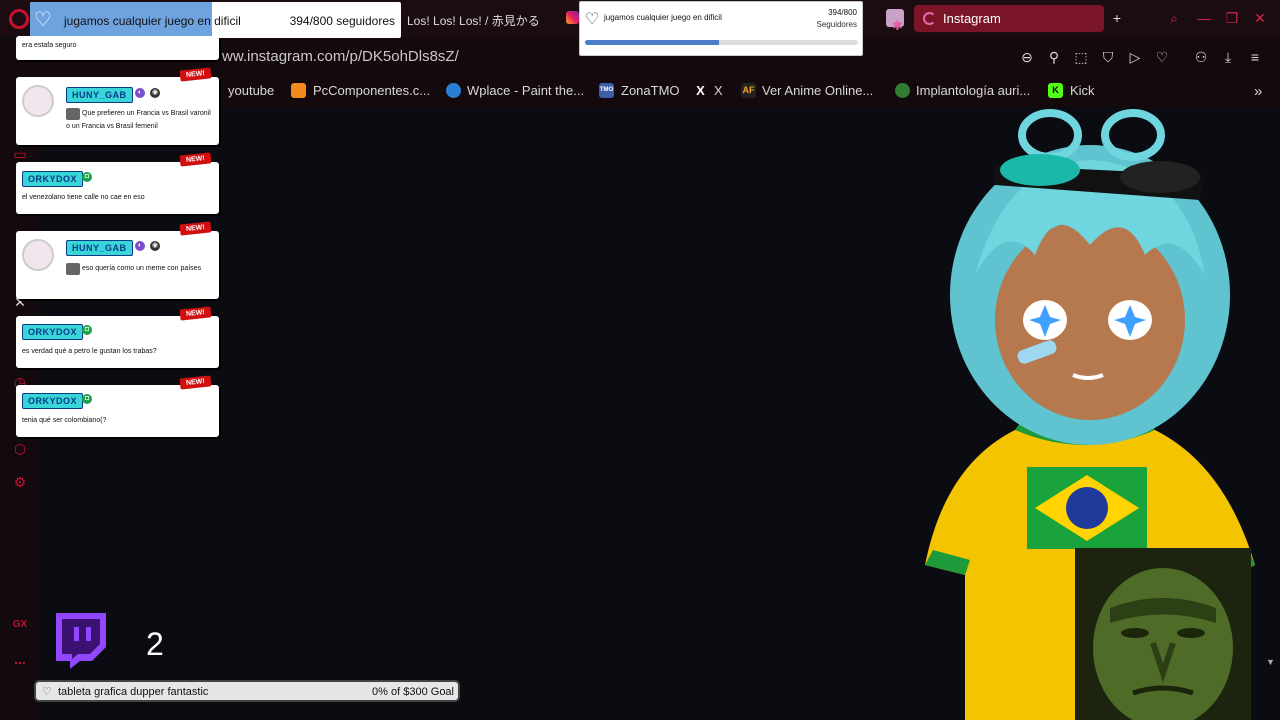 Image resolution: width=1280 pixels, height=720 pixels. What do you see at coordinates (650, 90) in the screenshot?
I see `bookmark-zonatmo: ZonaTMO` at bounding box center [650, 90].